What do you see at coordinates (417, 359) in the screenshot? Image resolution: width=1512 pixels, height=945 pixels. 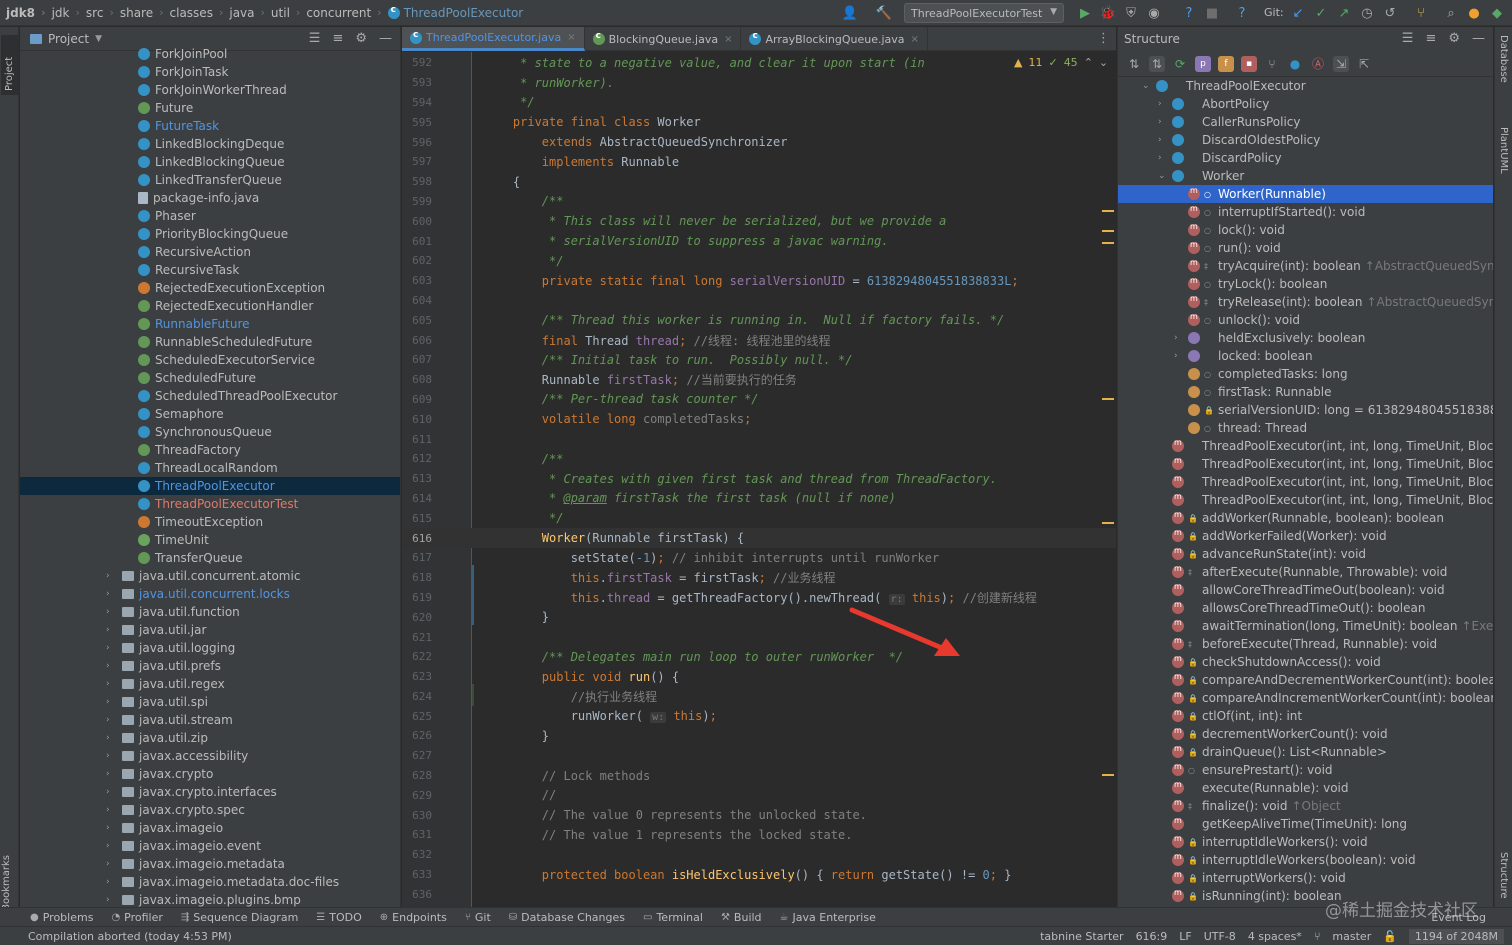 I see `line-number: 607` at bounding box center [417, 359].